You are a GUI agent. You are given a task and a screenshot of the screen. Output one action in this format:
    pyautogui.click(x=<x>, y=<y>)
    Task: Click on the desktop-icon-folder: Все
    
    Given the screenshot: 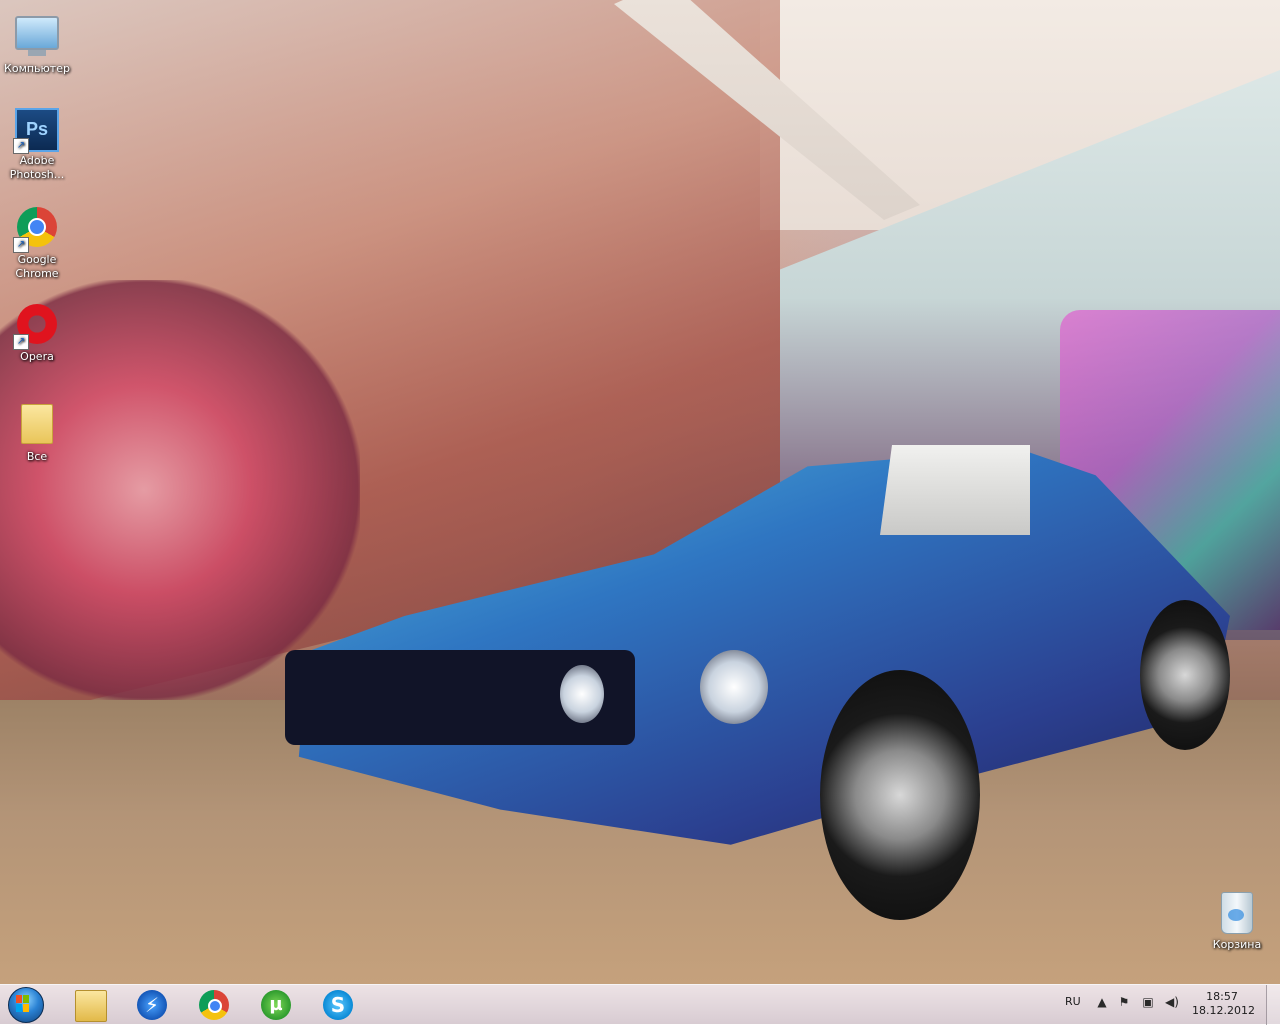 What is the action you would take?
    pyautogui.click(x=37, y=432)
    